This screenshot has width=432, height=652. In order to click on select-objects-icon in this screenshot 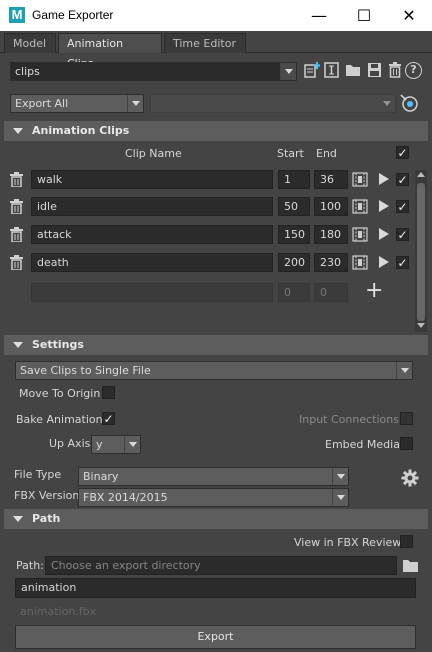, I will do `click(409, 103)`.